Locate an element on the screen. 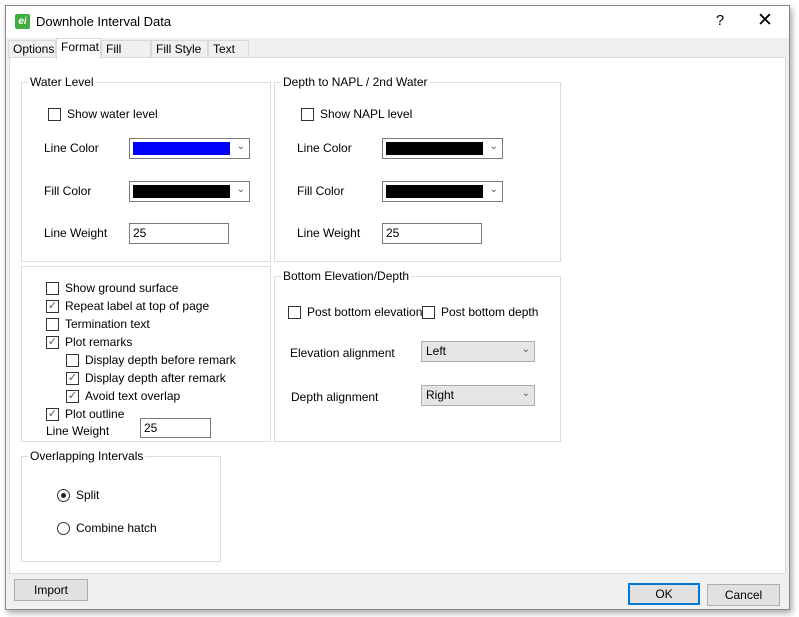 The height and width of the screenshot is (617, 799). group-title: Bottom Elevation/Depth is located at coordinates (346, 276).